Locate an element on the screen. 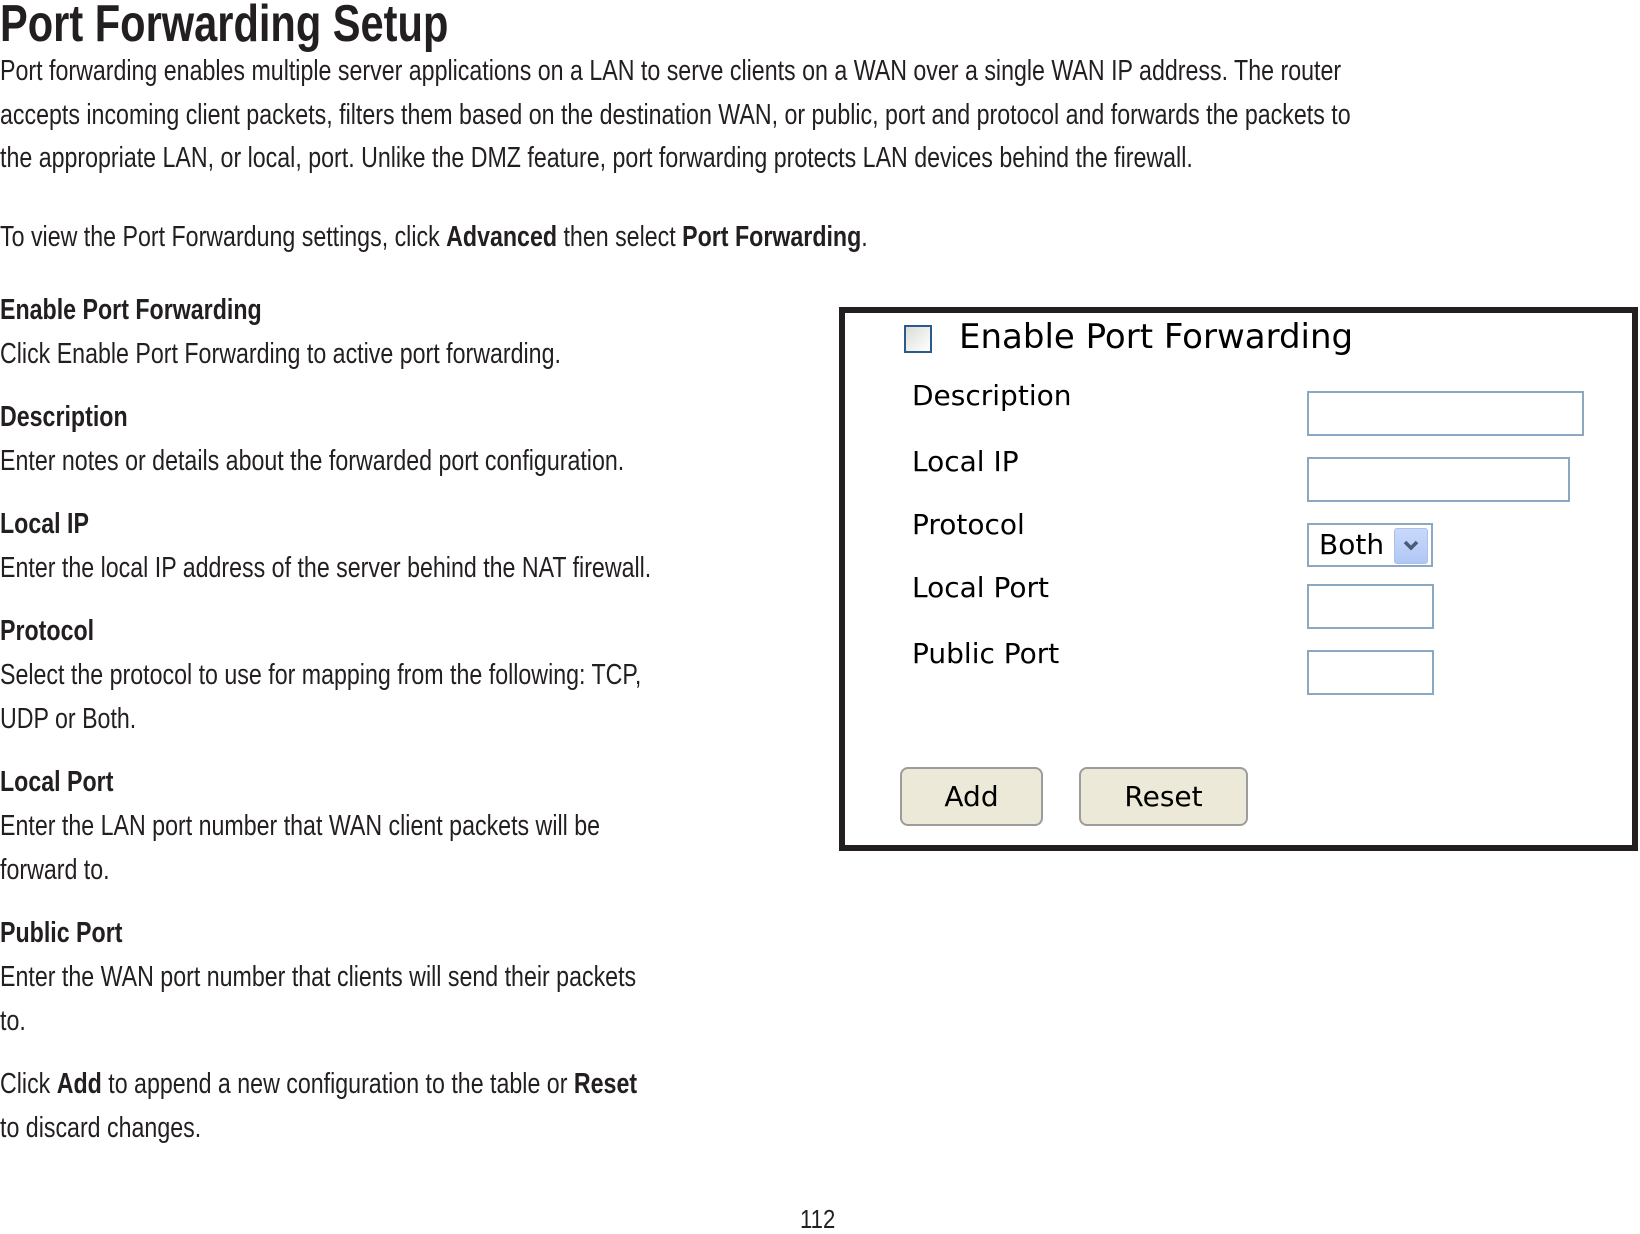 This screenshot has width=1640, height=1234. add-button: Add is located at coordinates (971, 796).